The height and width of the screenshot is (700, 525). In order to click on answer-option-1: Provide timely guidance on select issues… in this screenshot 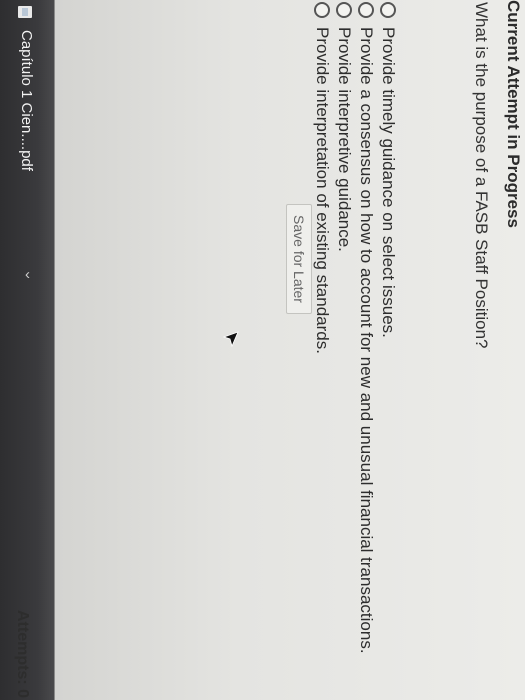, I will do `click(388, 328)`.